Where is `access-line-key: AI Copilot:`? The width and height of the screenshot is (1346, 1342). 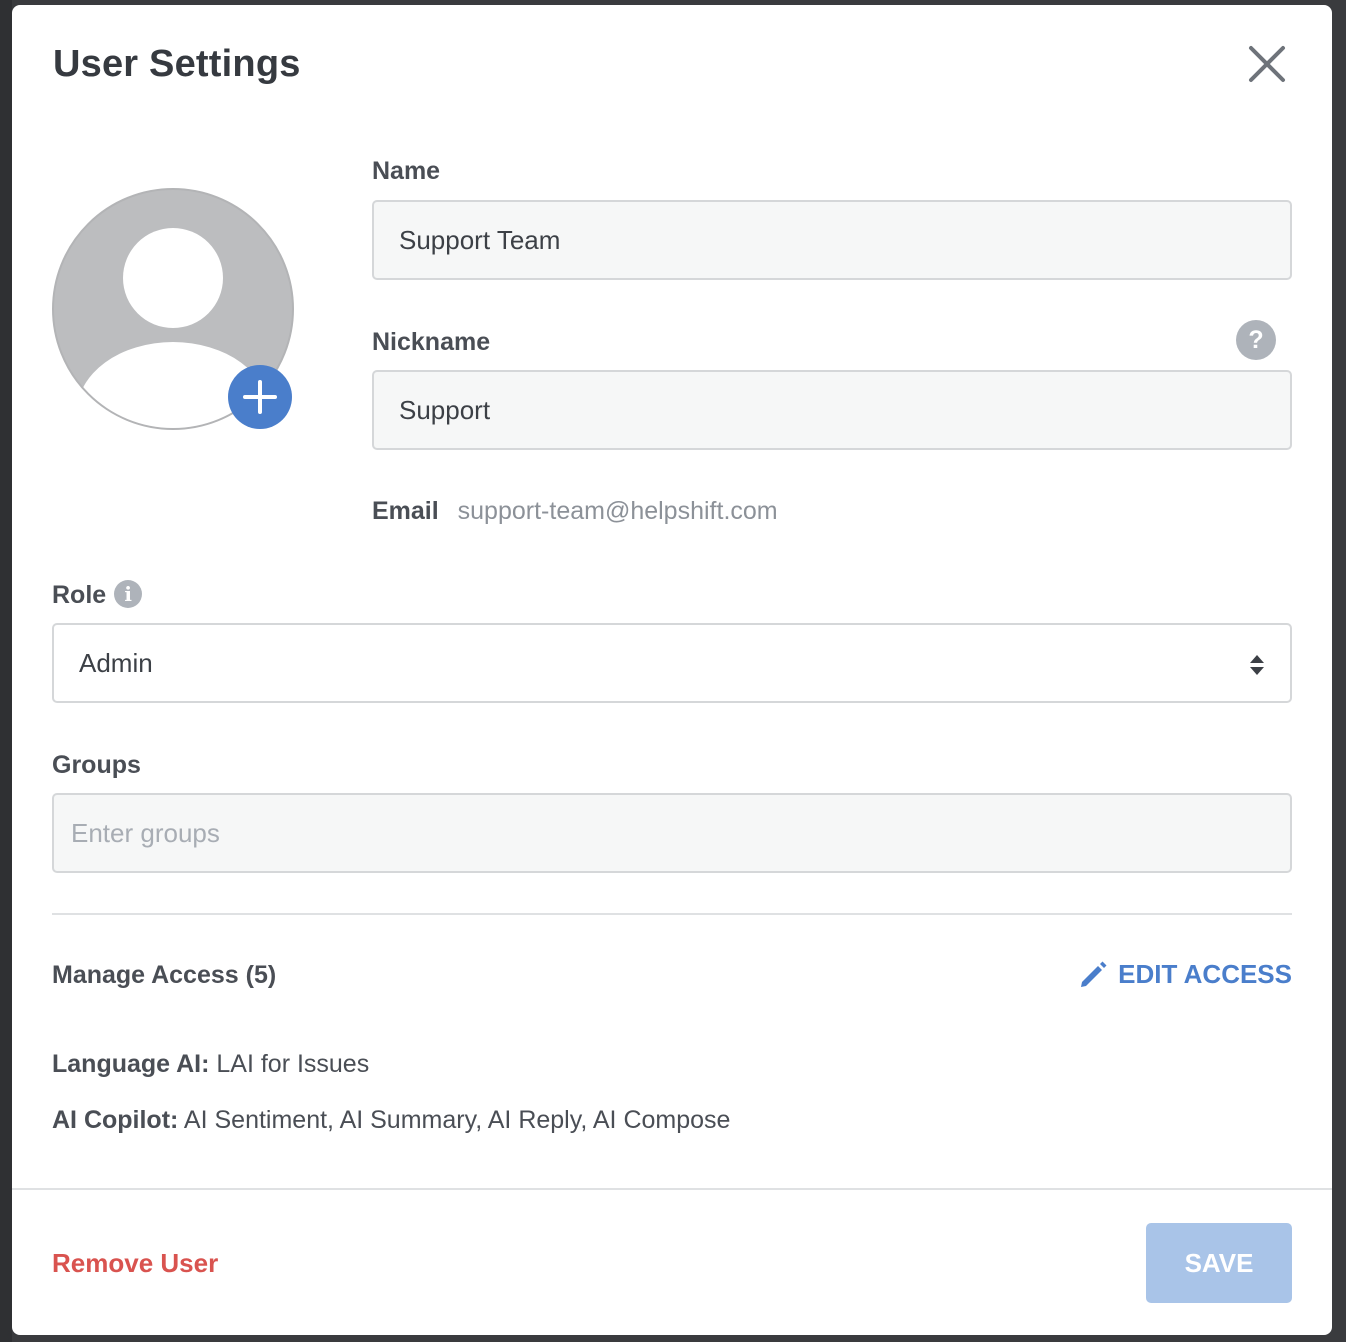 access-line-key: AI Copilot: is located at coordinates (115, 1120).